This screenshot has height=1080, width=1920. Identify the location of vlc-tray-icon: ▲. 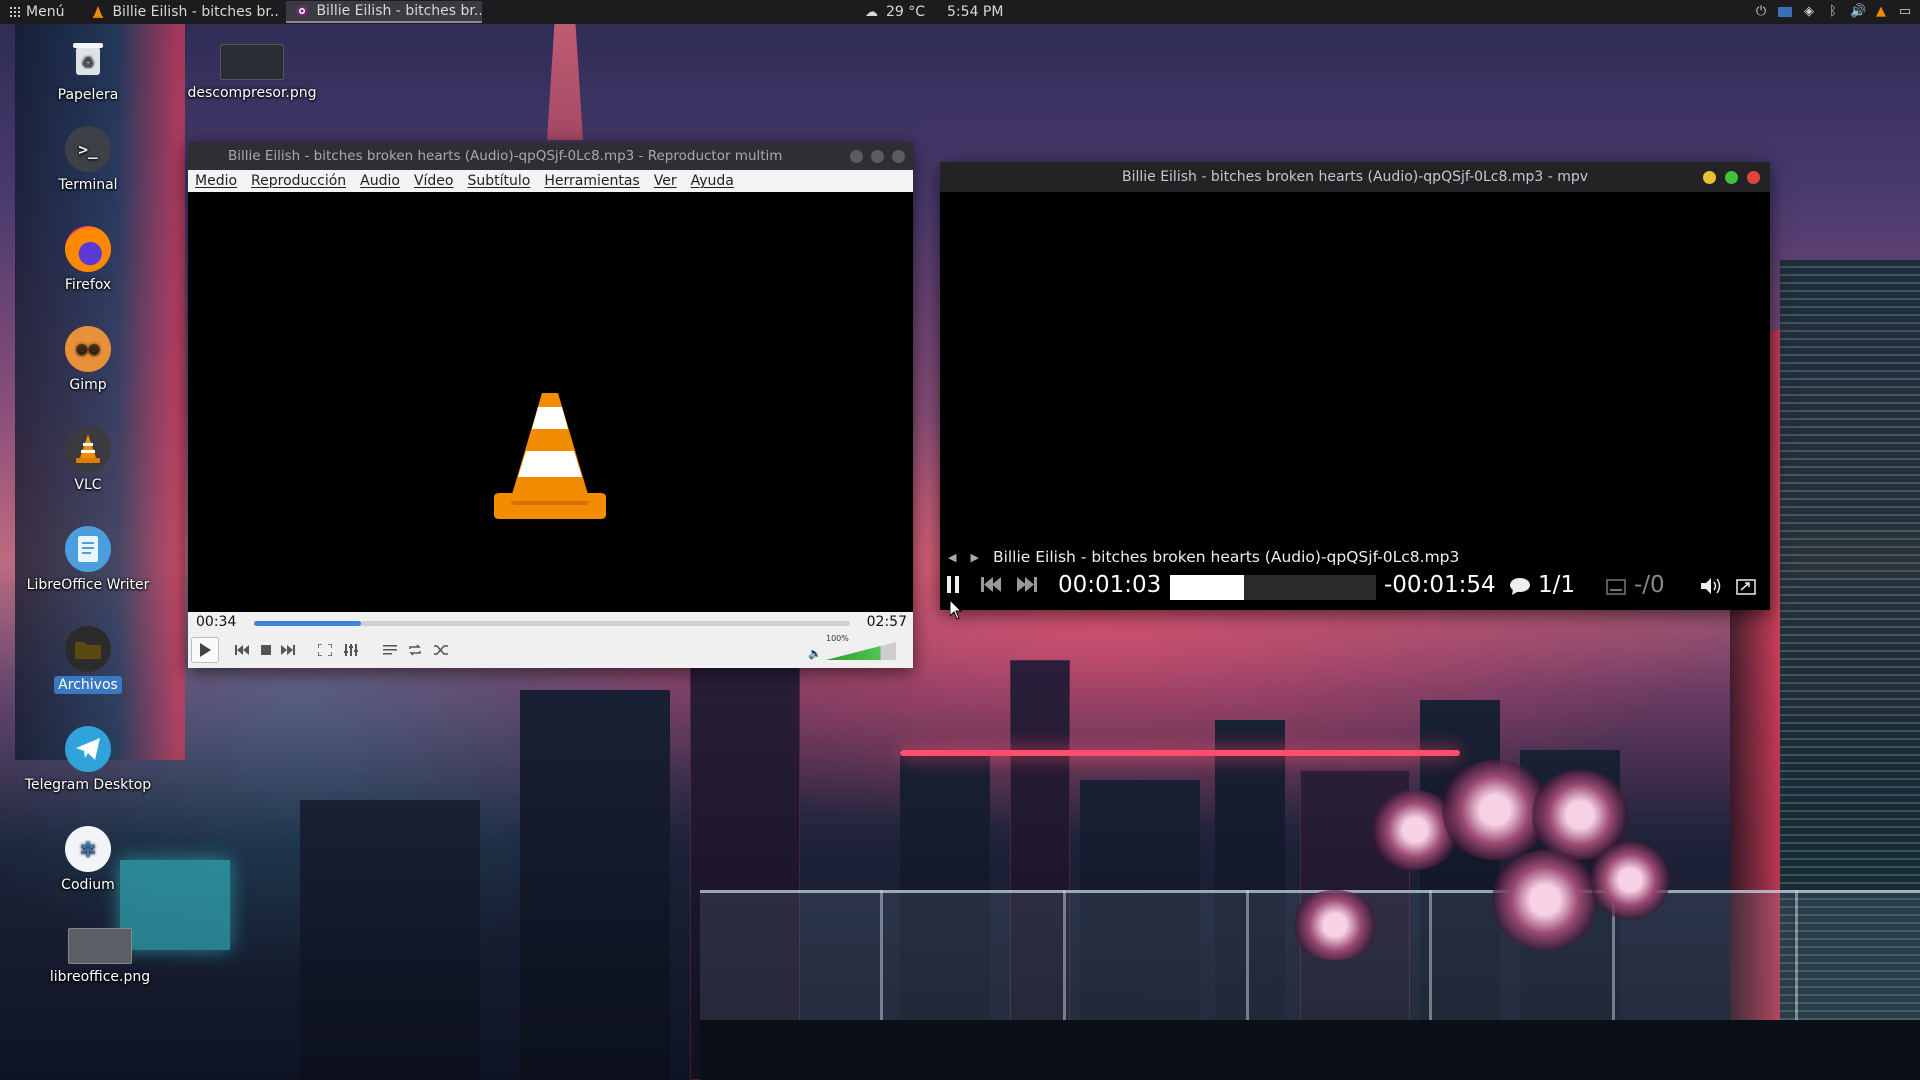
(1881, 12).